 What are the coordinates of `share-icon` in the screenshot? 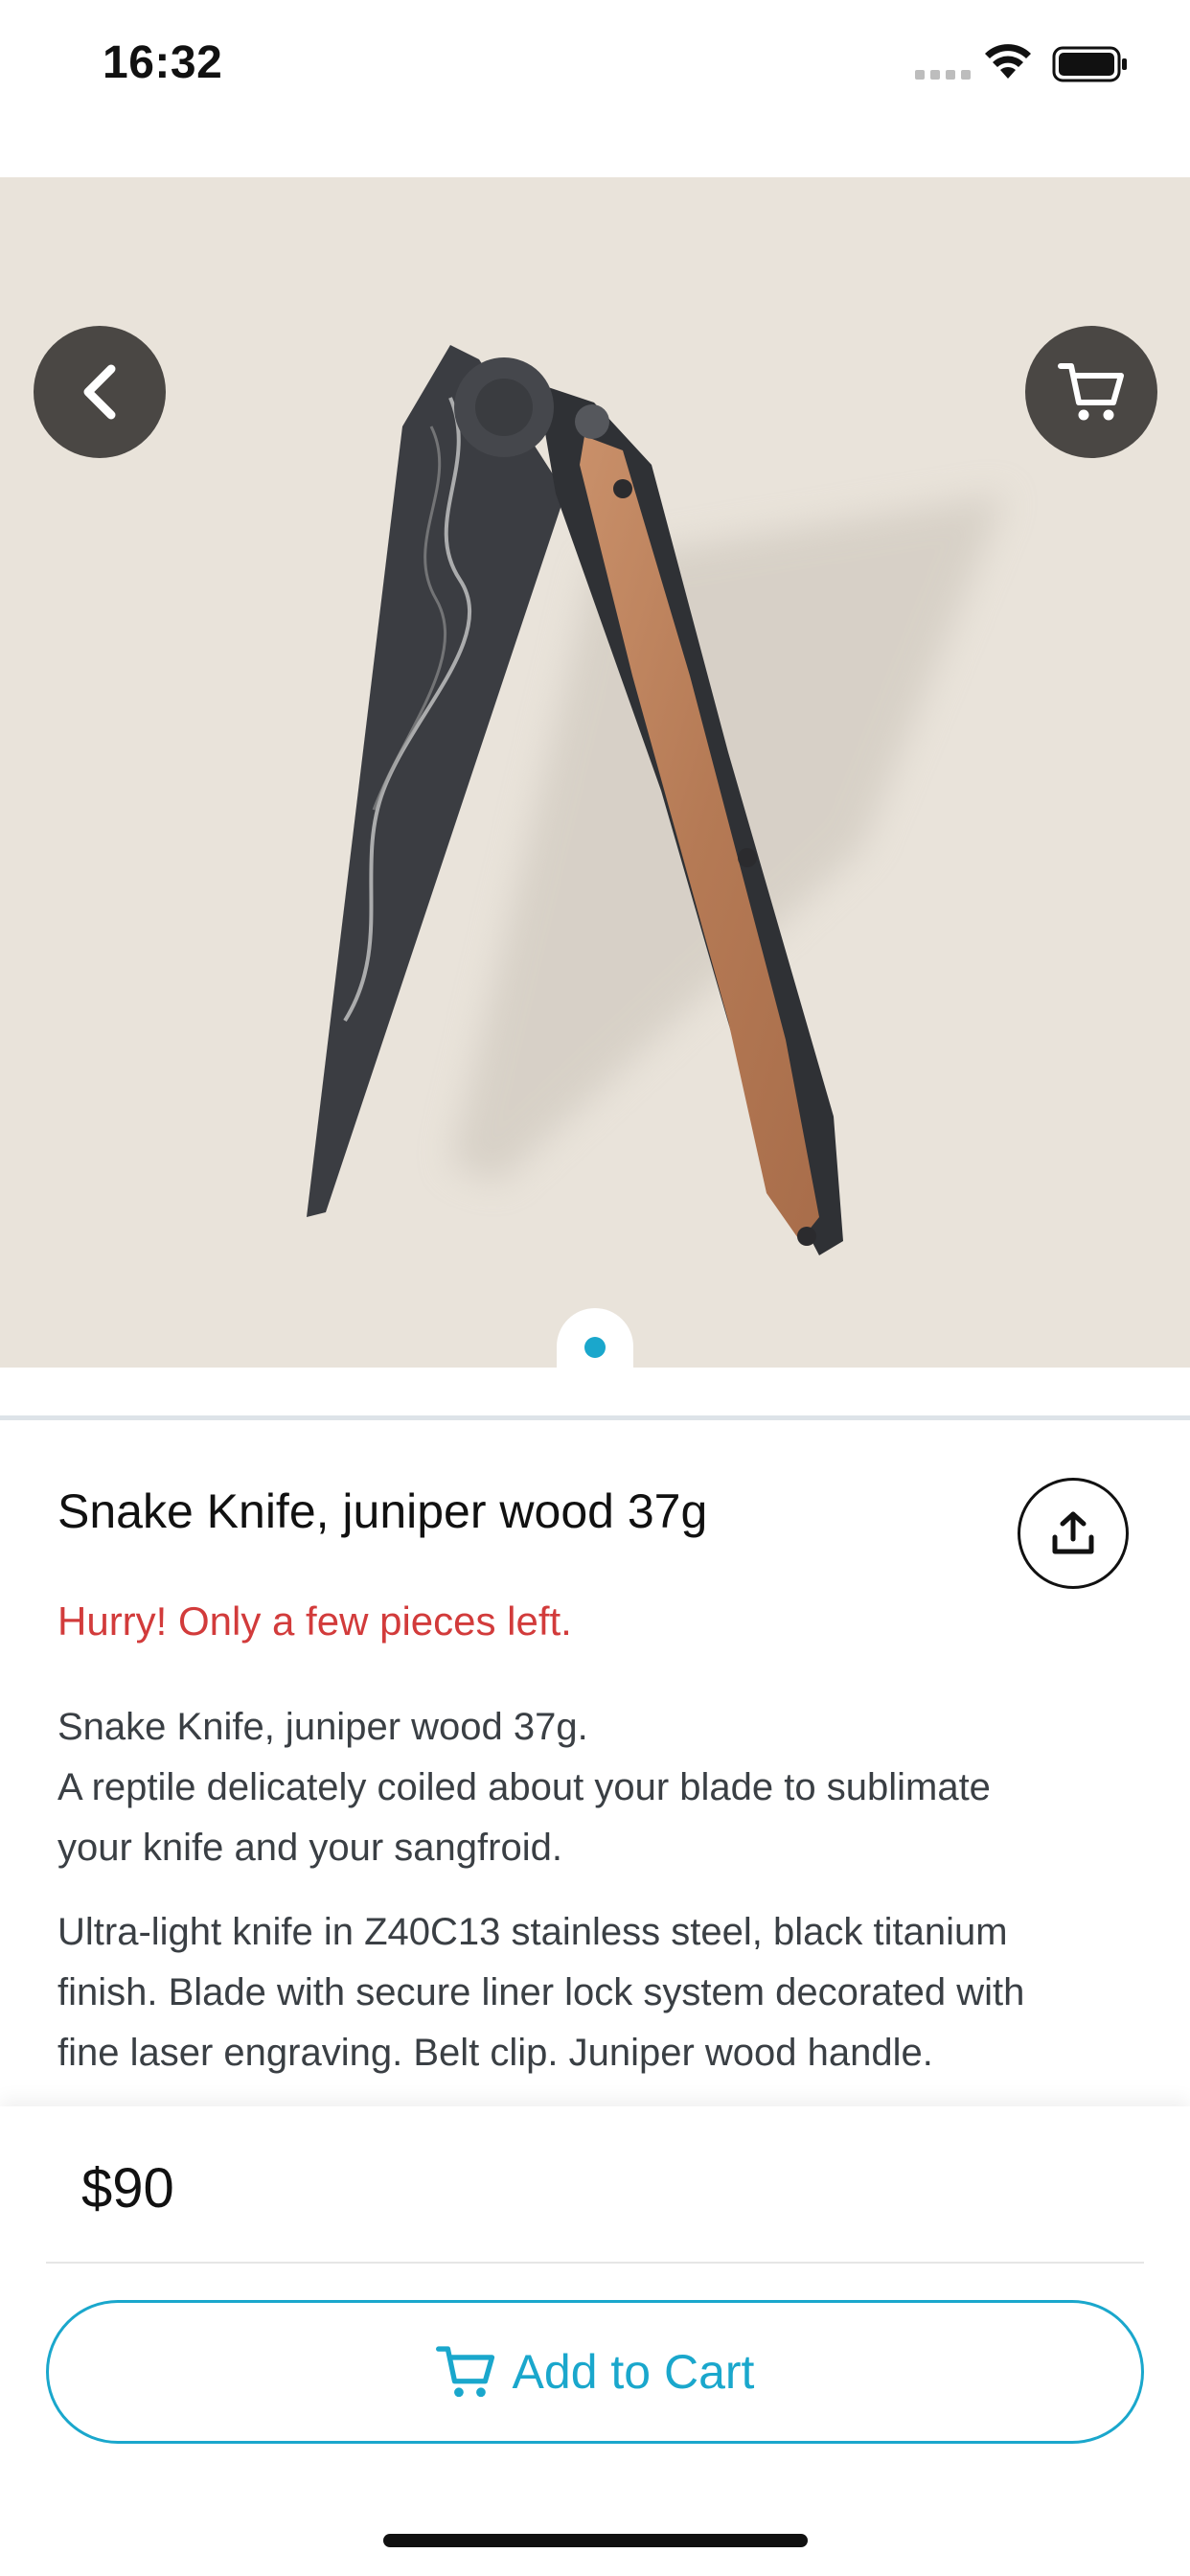 It's located at (1073, 1532).